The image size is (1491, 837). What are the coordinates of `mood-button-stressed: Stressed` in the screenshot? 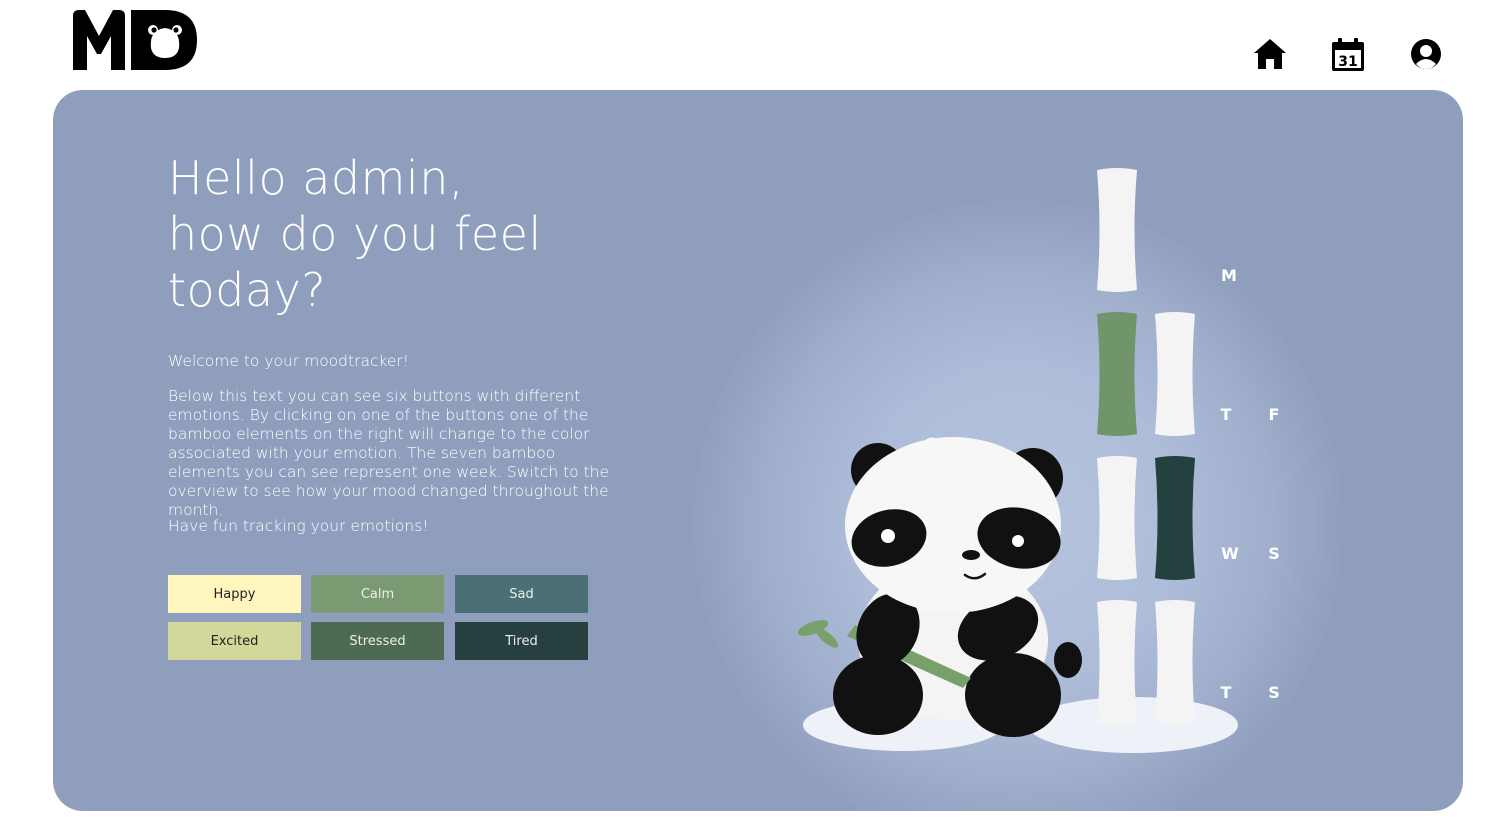 It's located at (377, 641).